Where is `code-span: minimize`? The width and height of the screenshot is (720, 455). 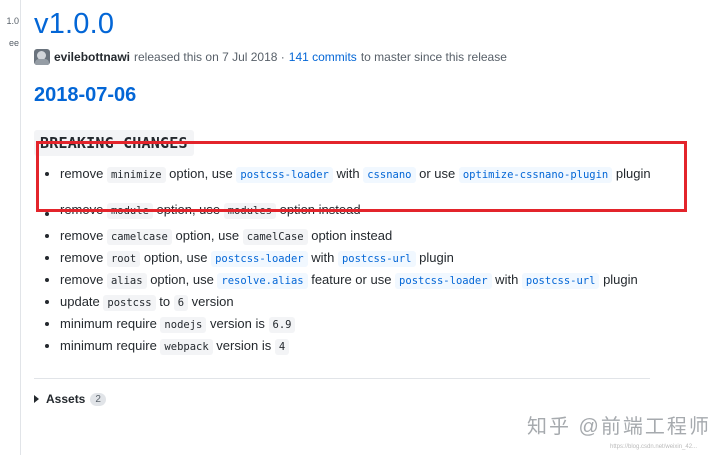 code-span: minimize is located at coordinates (136, 175).